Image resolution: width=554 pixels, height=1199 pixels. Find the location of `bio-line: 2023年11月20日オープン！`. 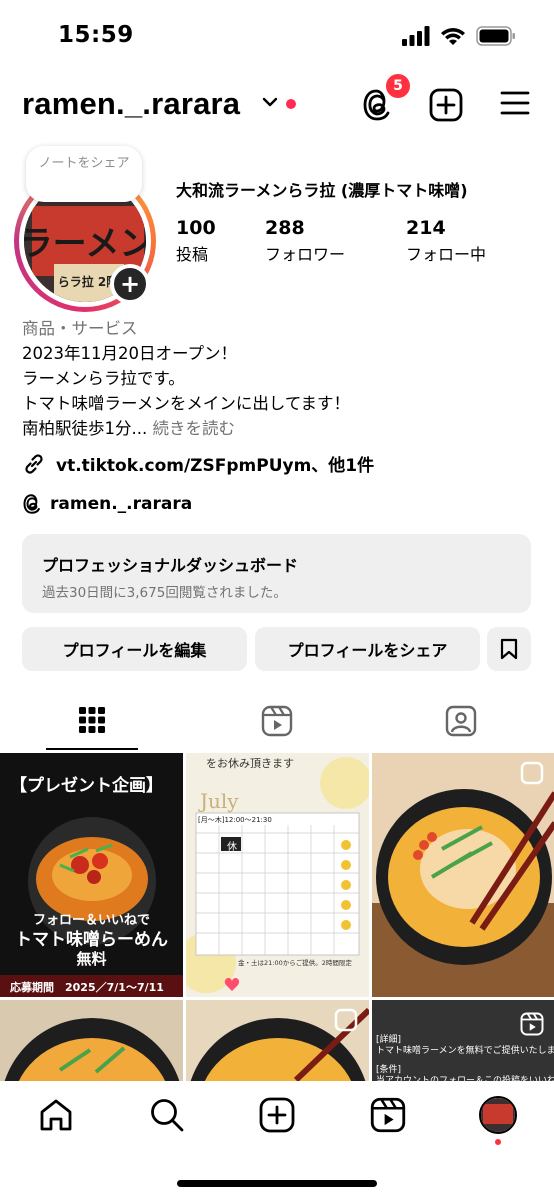

bio-line: 2023年11月20日オープン！ is located at coordinates (129, 353).